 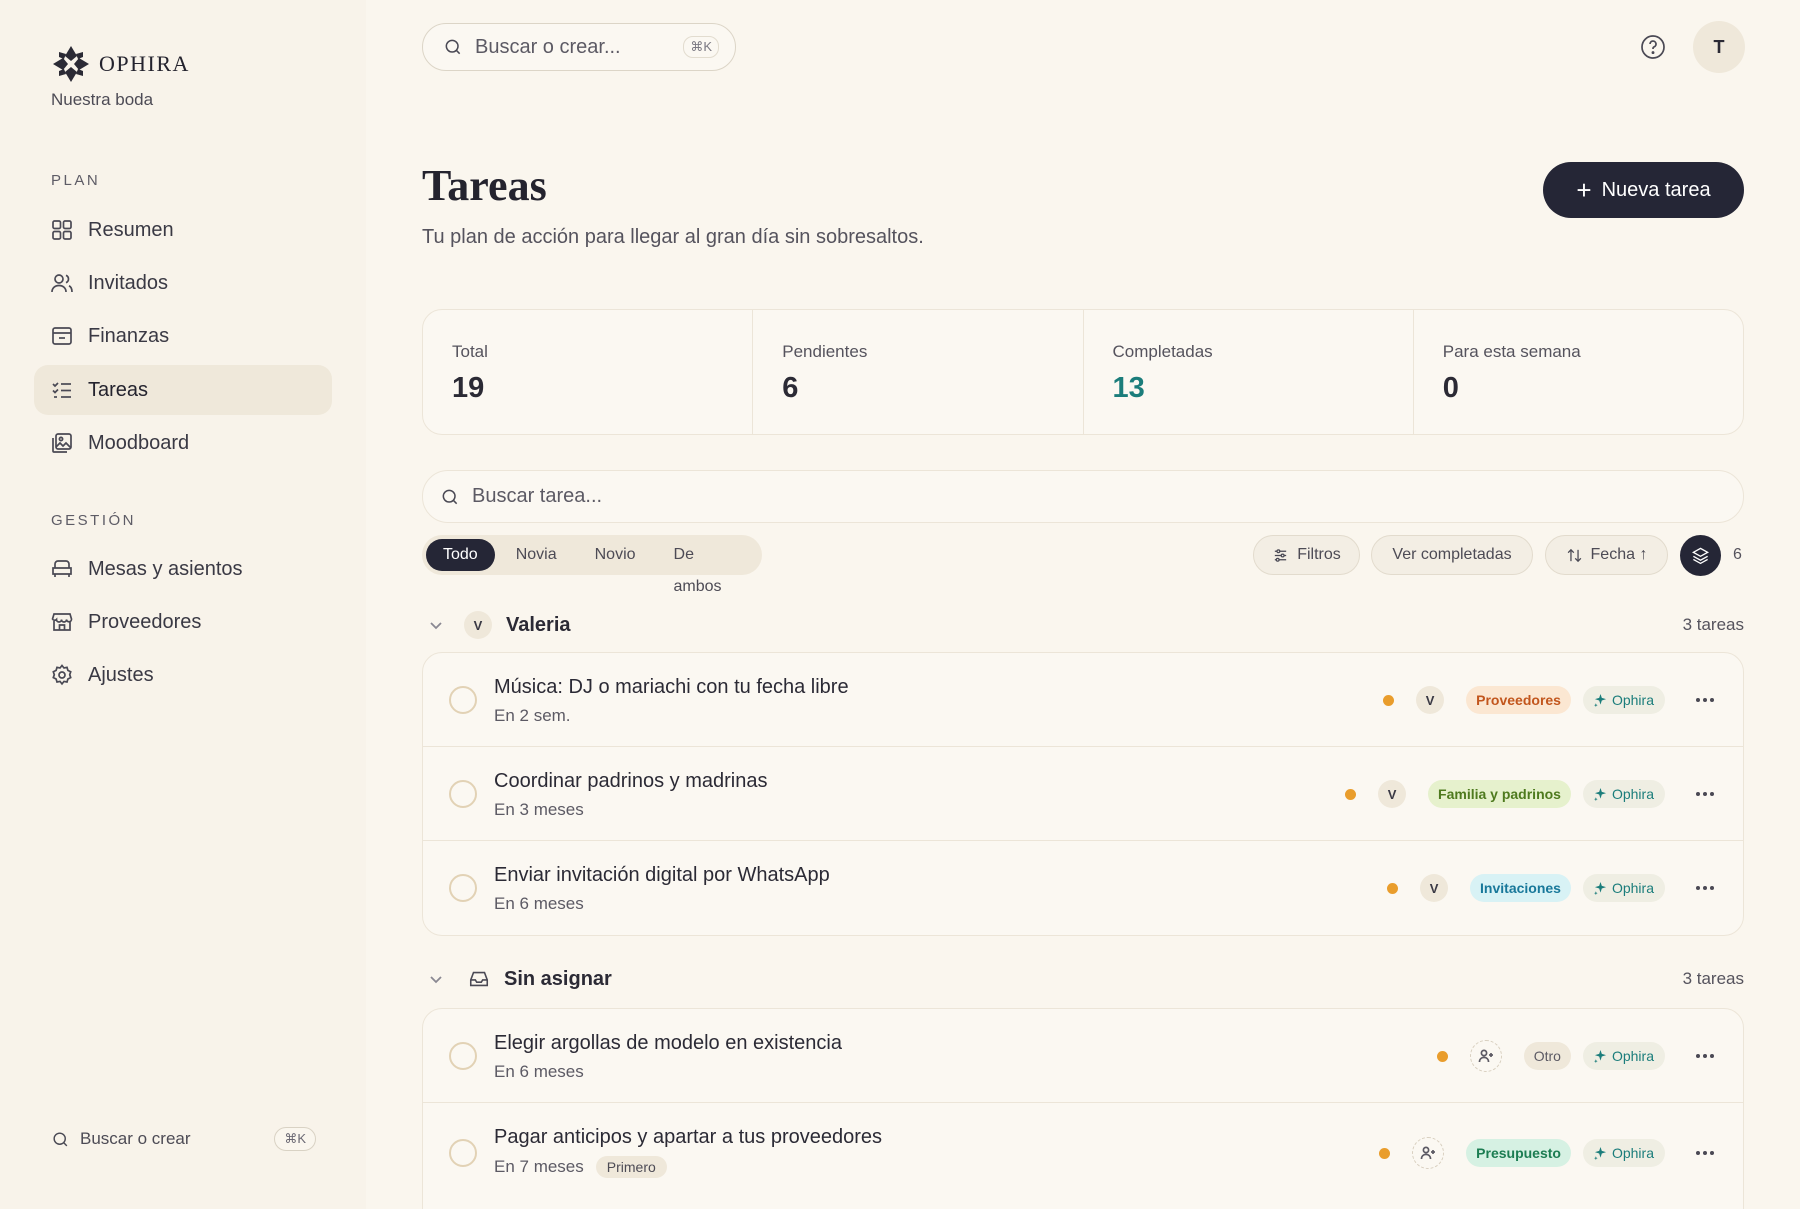 What do you see at coordinates (1520, 888) in the screenshot?
I see `category-tag: Invitaciones` at bounding box center [1520, 888].